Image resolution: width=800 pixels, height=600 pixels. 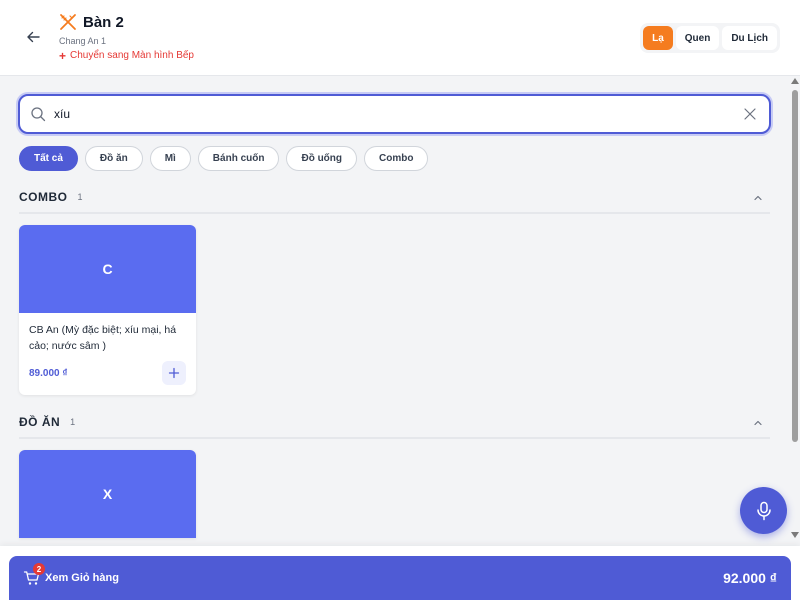 What do you see at coordinates (238, 158) in the screenshot?
I see `chip-banh-cuon: Bánh cuốn` at bounding box center [238, 158].